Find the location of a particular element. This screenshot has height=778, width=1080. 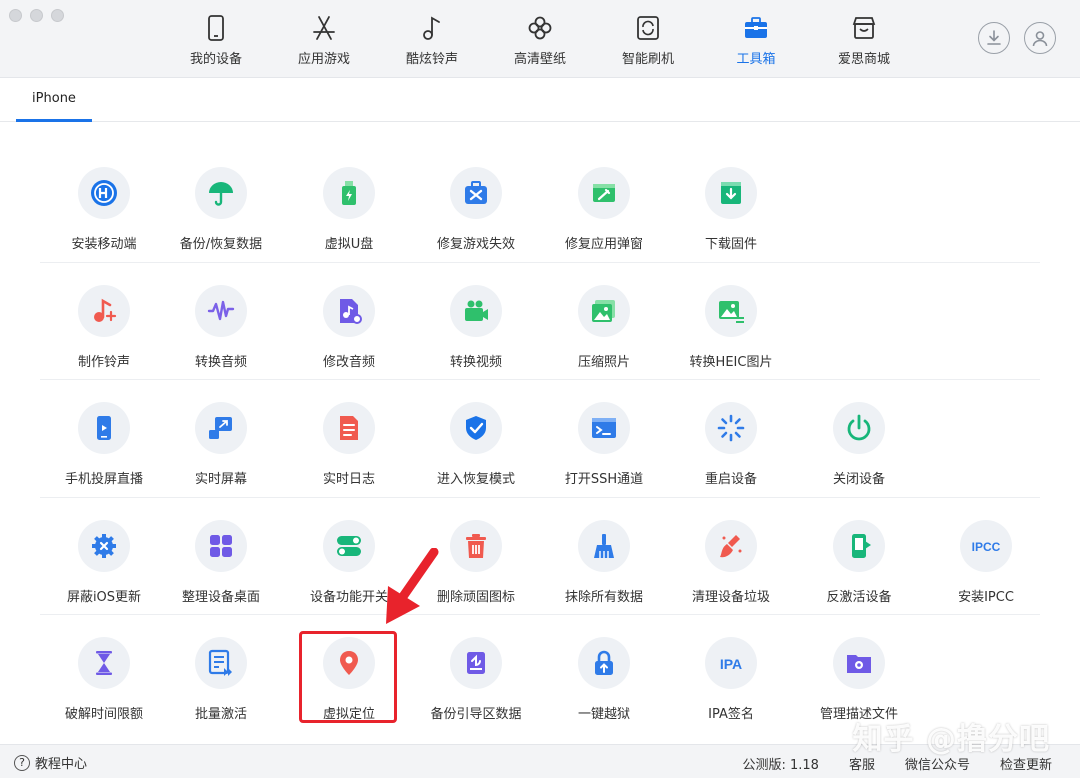

tool-download-firmware: 下载固件 is located at coordinates (731, 209).